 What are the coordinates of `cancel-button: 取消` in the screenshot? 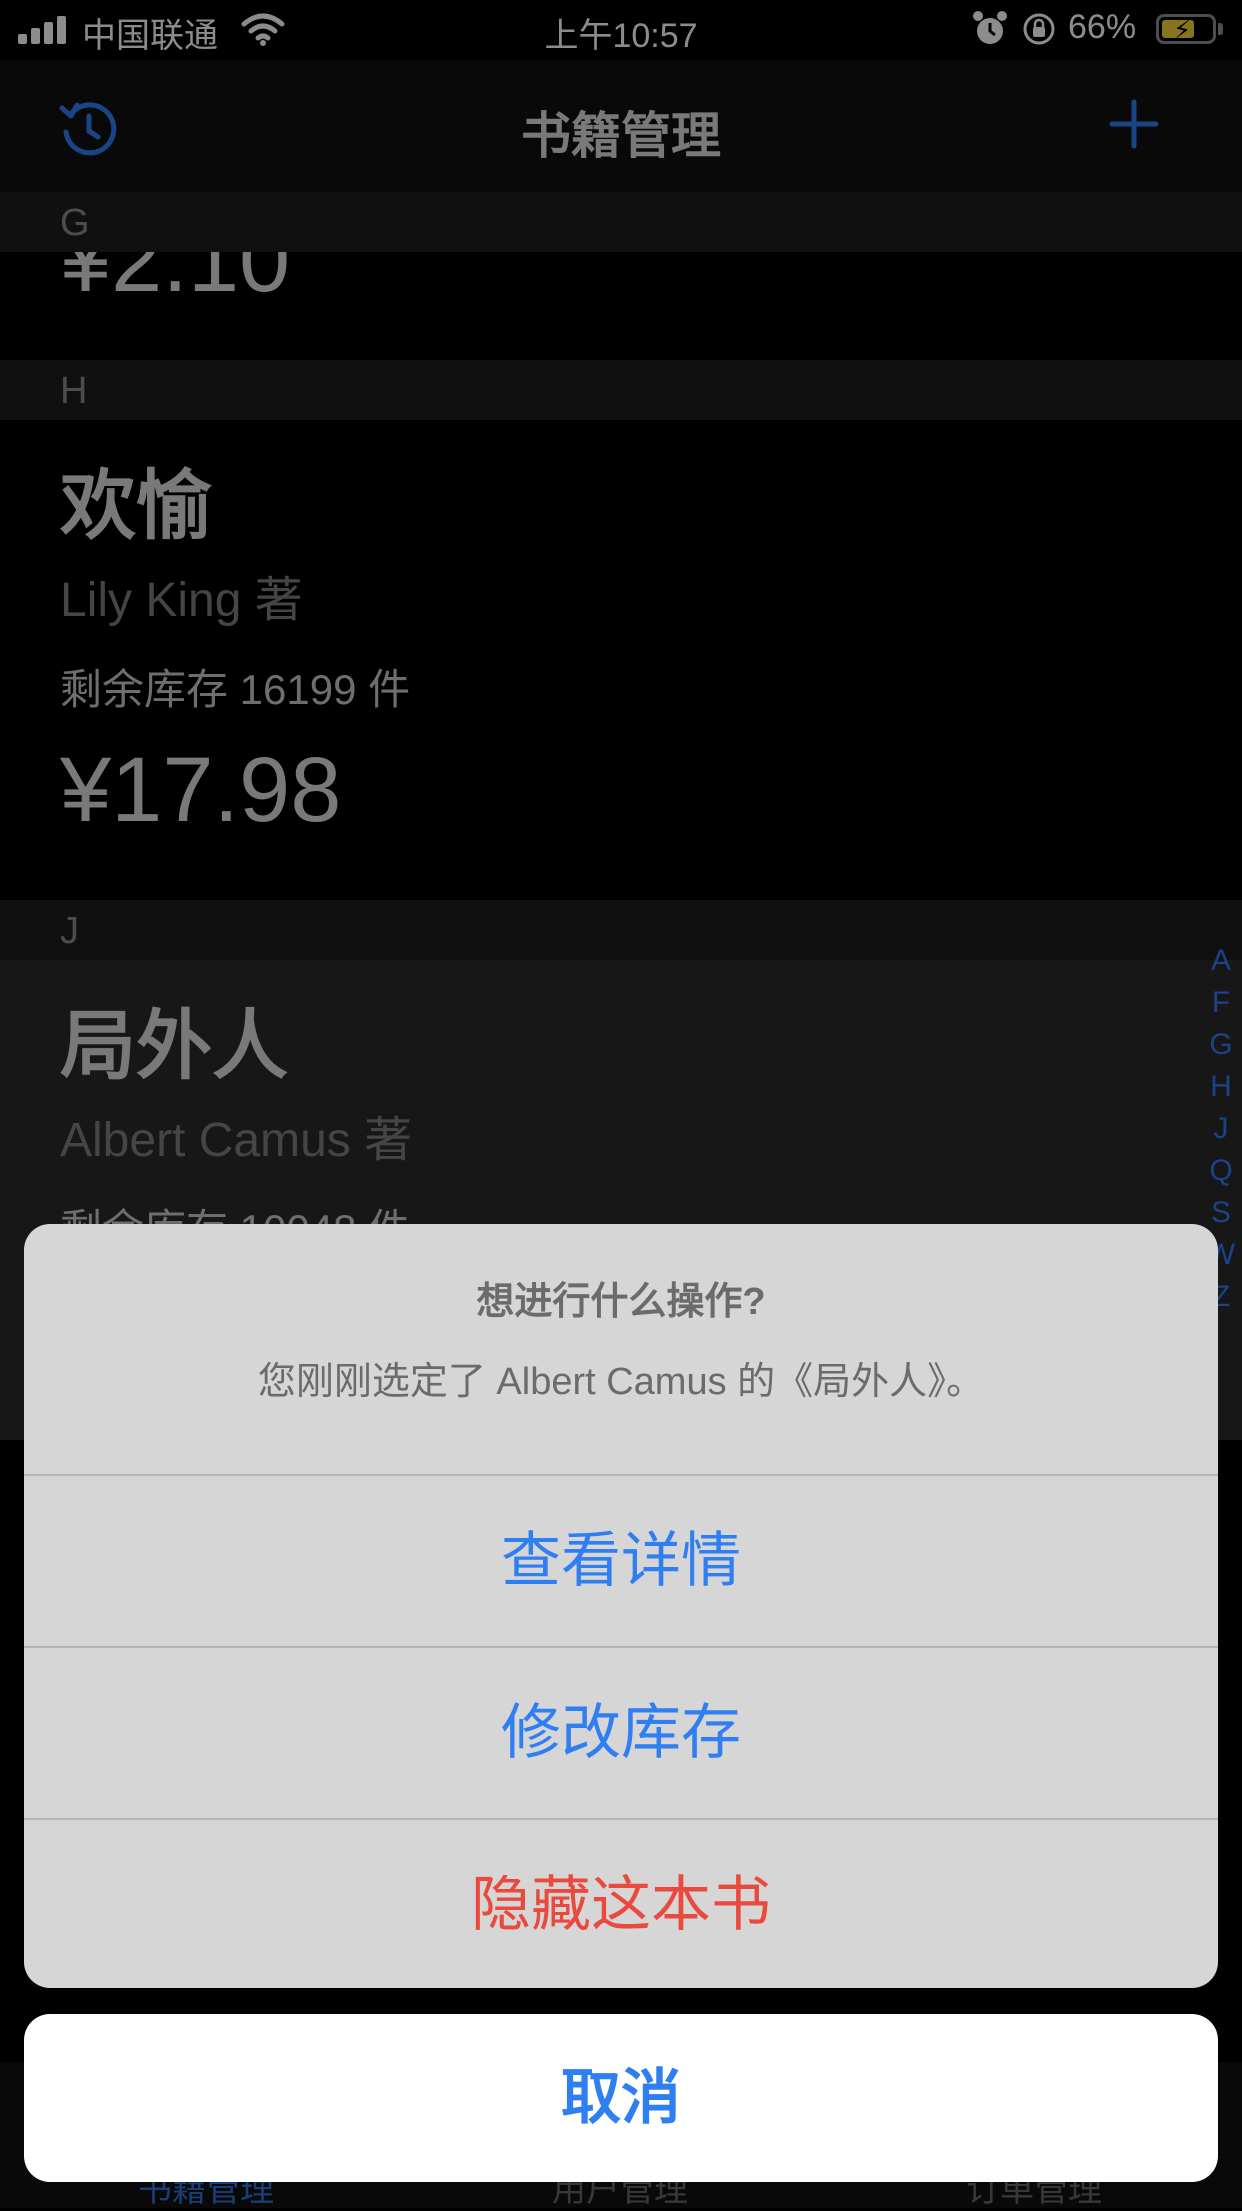 It's located at (621, 2098).